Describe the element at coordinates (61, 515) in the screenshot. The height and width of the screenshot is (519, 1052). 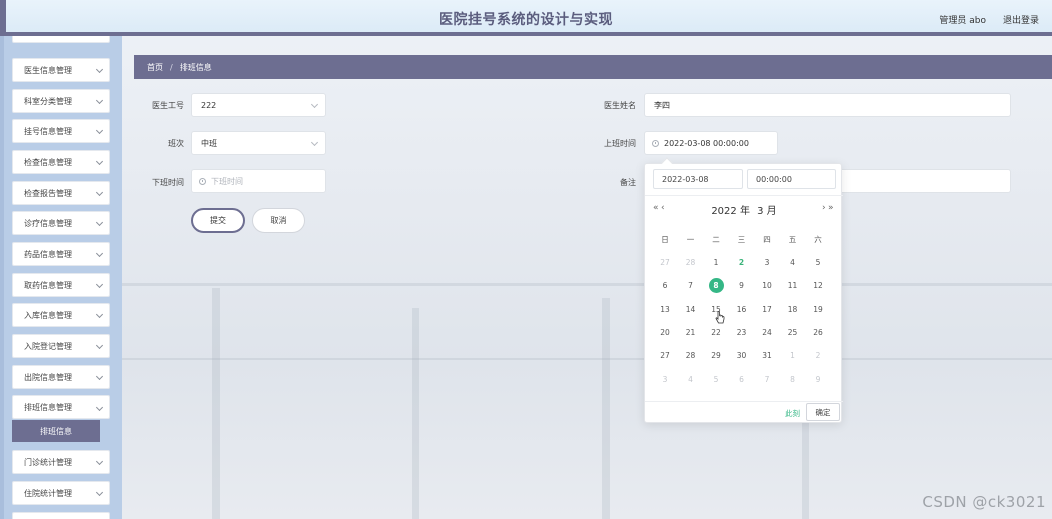
I see `sidebar-item-partial-bottom` at that location.